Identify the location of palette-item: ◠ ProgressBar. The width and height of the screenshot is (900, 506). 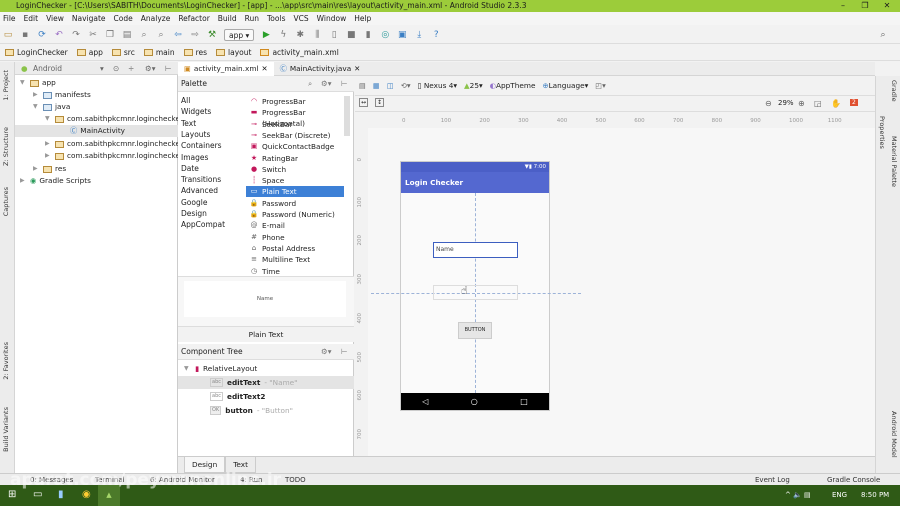
(295, 101).